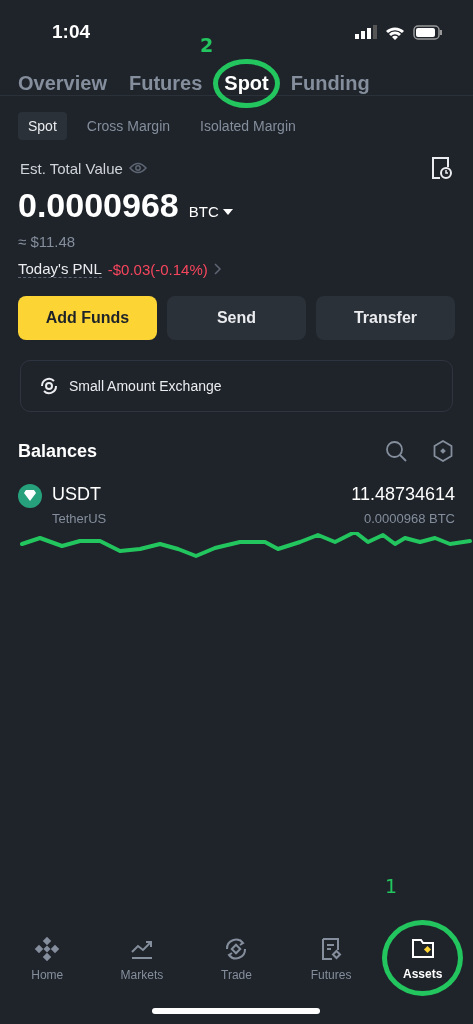  I want to click on account-tab: Overview, so click(62, 85).